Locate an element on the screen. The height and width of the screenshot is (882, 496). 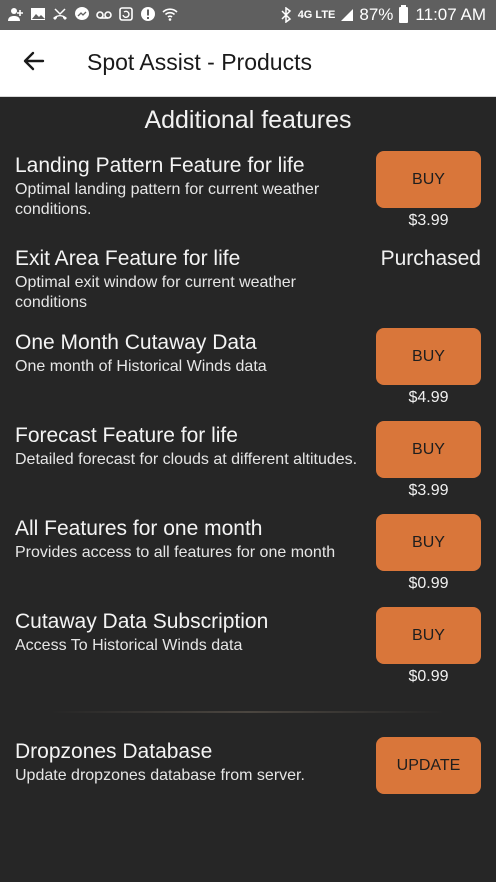
section-title: Additional features is located at coordinates (248, 120).